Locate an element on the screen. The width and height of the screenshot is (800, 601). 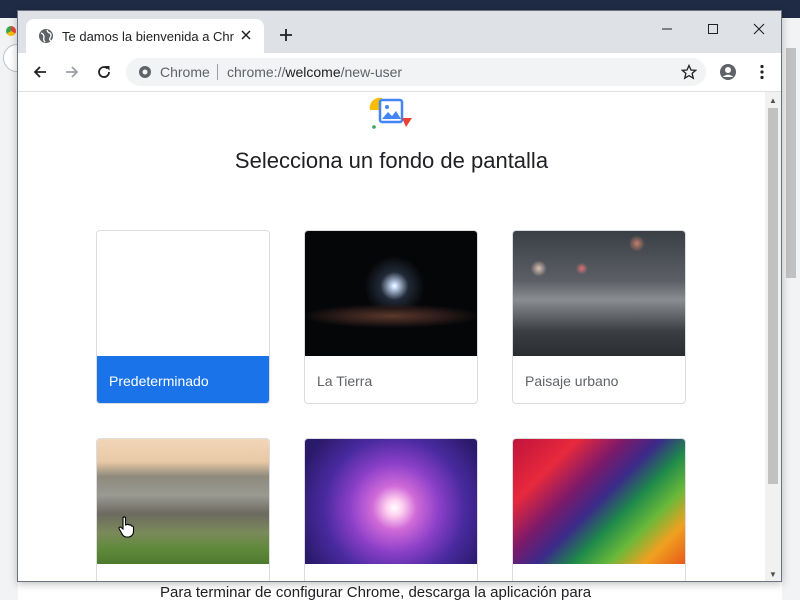
url-prefix: chrome:// is located at coordinates (256, 72).